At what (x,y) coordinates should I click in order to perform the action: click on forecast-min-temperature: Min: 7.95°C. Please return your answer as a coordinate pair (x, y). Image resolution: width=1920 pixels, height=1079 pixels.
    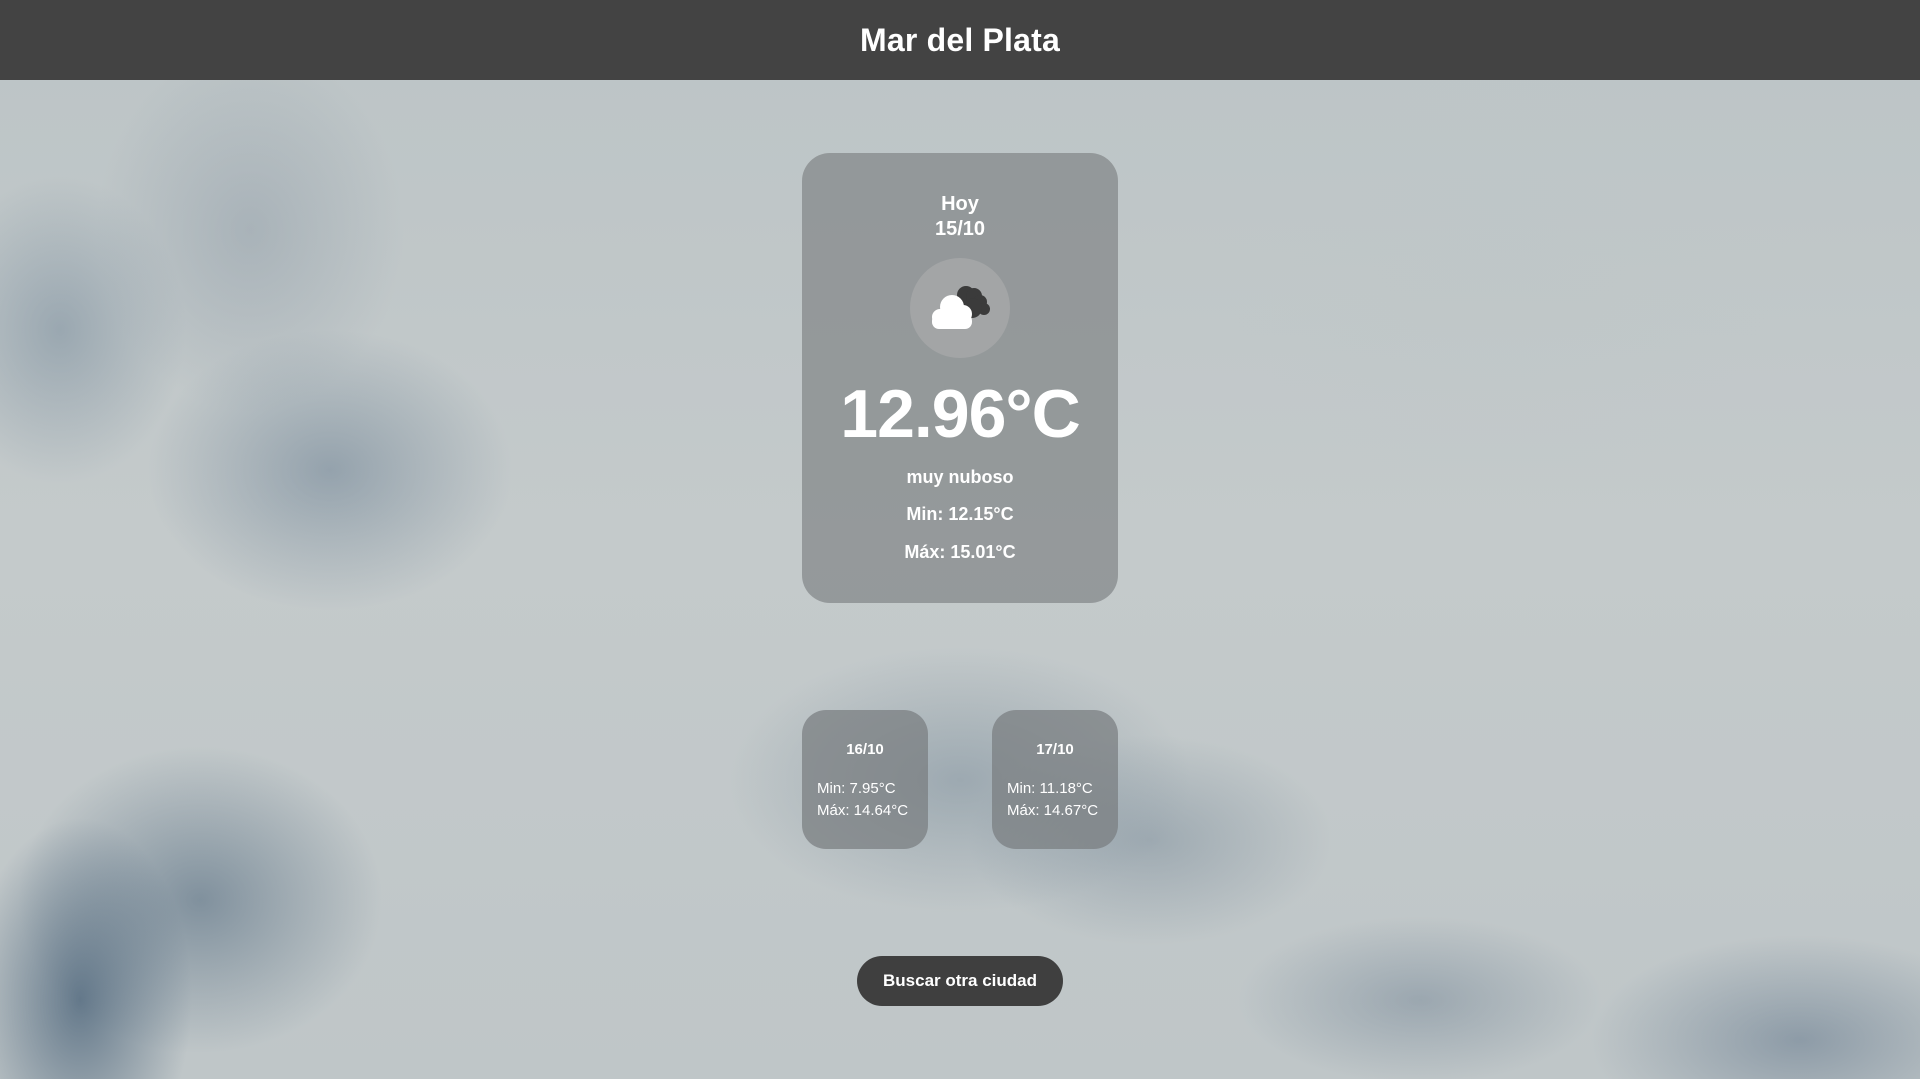
    Looking at the image, I should click on (856, 788).